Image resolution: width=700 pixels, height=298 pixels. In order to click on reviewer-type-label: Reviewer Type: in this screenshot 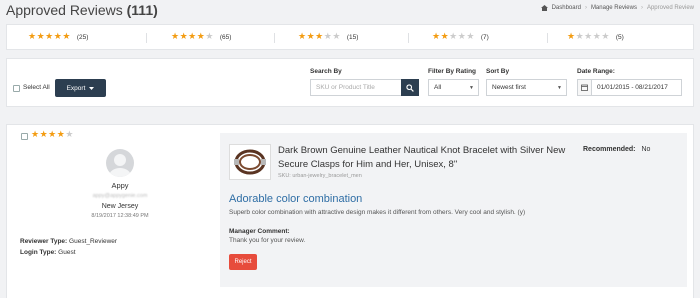, I will do `click(44, 241)`.